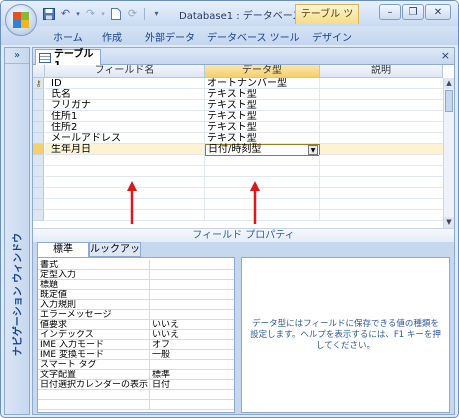 This screenshot has height=418, width=459. Describe the element at coordinates (125, 116) in the screenshot. I see `field-name-cell: 住所1` at that location.